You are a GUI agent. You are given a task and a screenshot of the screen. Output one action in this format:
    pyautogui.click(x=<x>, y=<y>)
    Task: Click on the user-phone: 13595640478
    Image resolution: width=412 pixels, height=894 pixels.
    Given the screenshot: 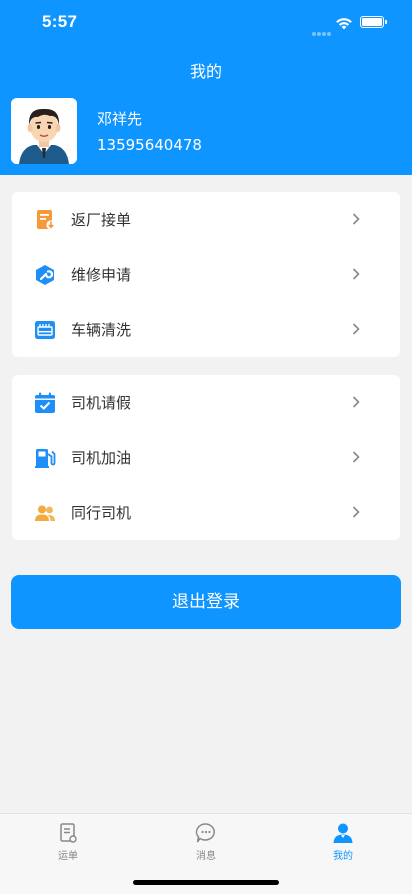 What is the action you would take?
    pyautogui.click(x=149, y=145)
    